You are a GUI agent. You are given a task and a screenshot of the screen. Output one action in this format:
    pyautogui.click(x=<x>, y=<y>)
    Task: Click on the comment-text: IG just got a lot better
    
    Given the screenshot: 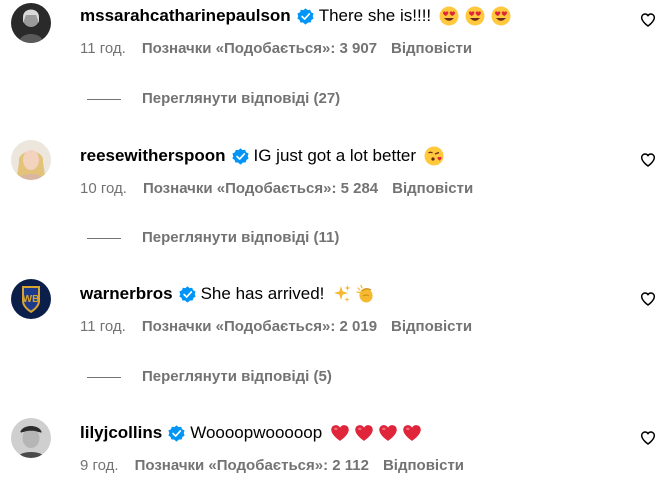 What is the action you would take?
    pyautogui.click(x=335, y=155)
    